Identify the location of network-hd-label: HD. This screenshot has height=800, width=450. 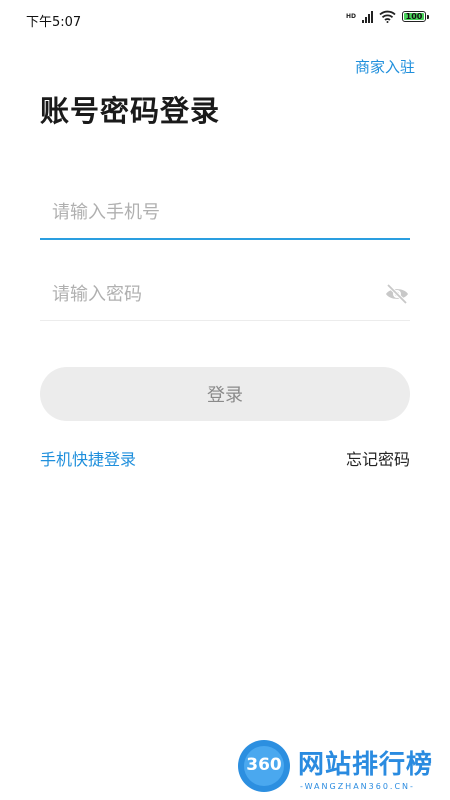
(350, 16).